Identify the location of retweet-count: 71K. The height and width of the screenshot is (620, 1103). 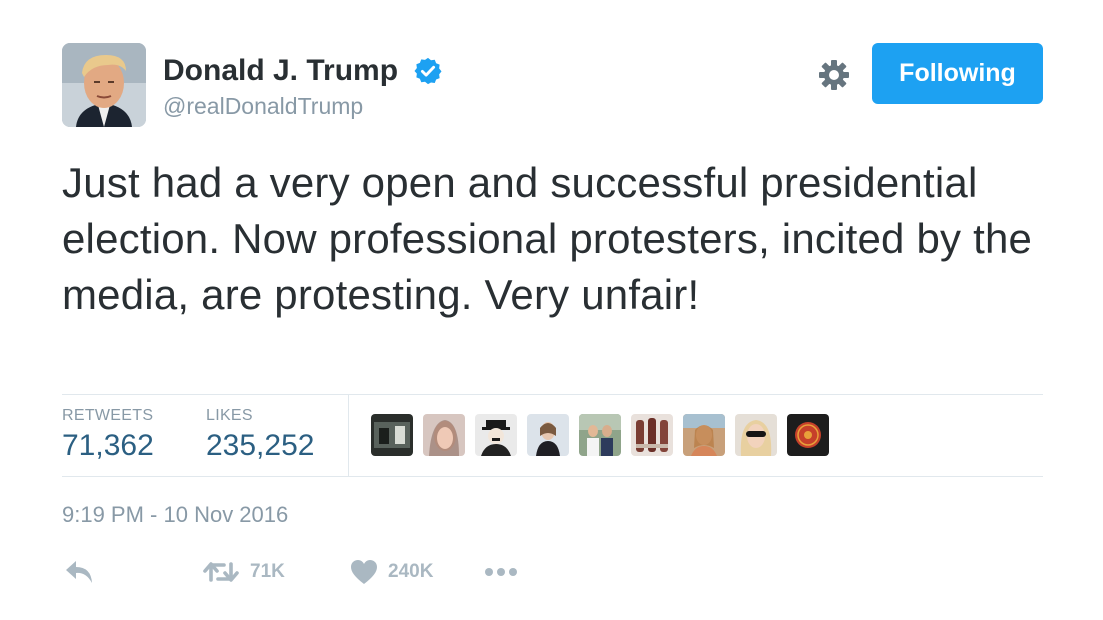
(267, 571).